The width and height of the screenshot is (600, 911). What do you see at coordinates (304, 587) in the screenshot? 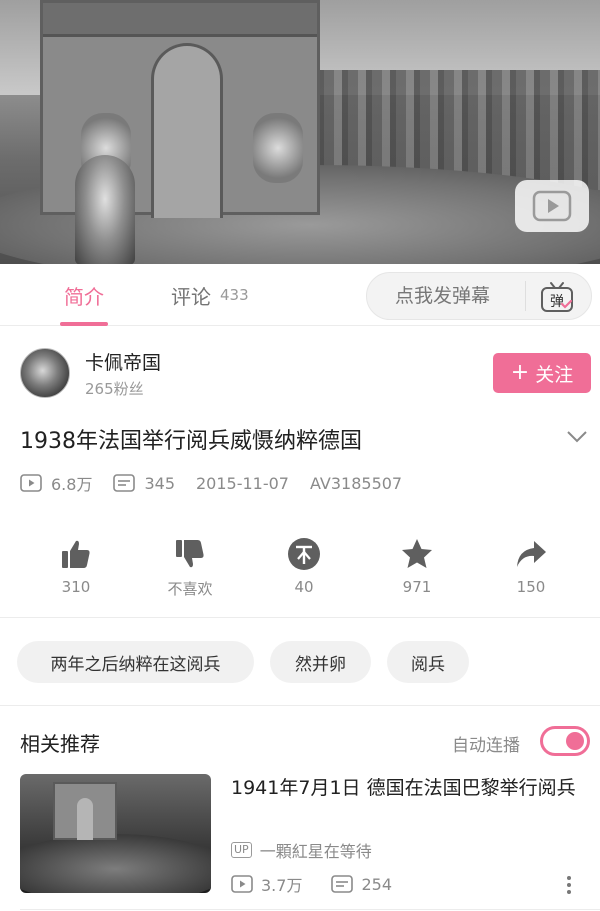
I see `coin-count: 40` at bounding box center [304, 587].